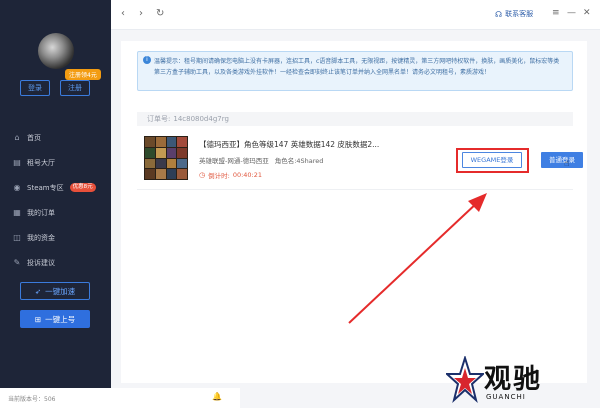  What do you see at coordinates (41, 237) in the screenshot?
I see `sidebar-item-label: 我的资金` at bounding box center [41, 237].